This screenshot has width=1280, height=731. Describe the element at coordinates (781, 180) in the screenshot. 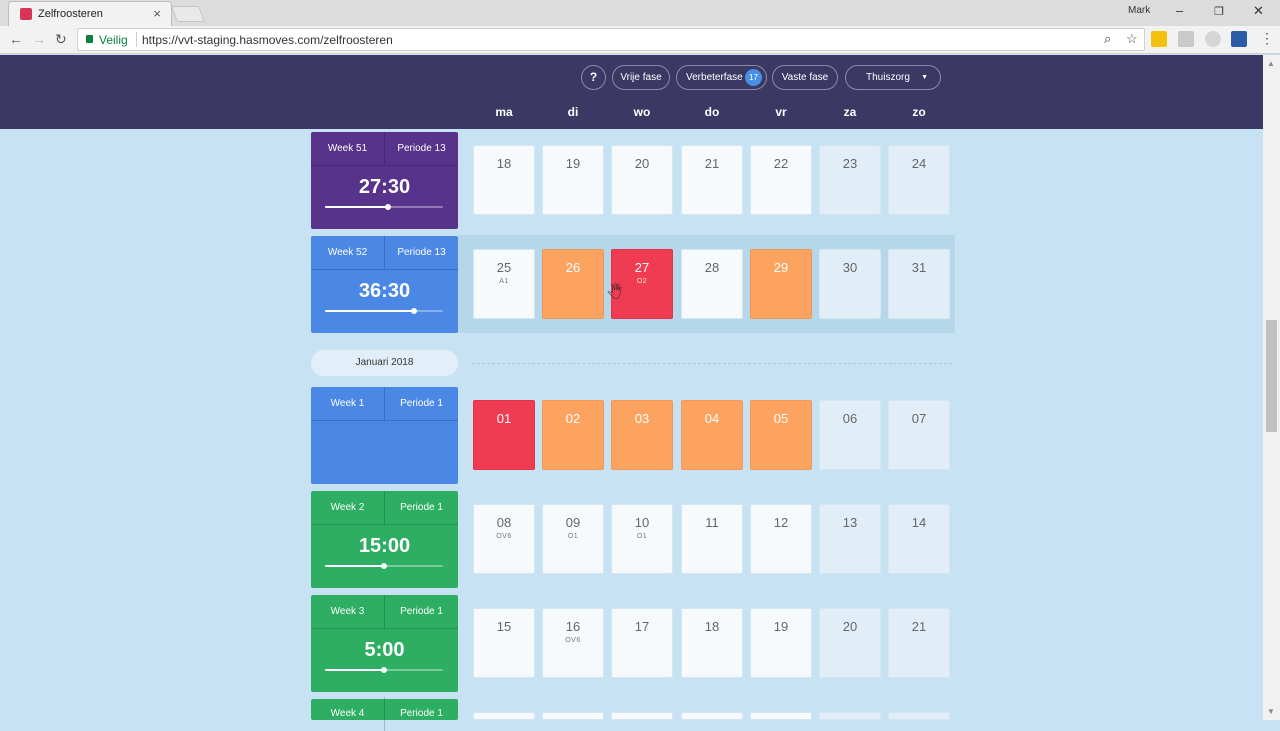

I see `day-cell: 22` at that location.